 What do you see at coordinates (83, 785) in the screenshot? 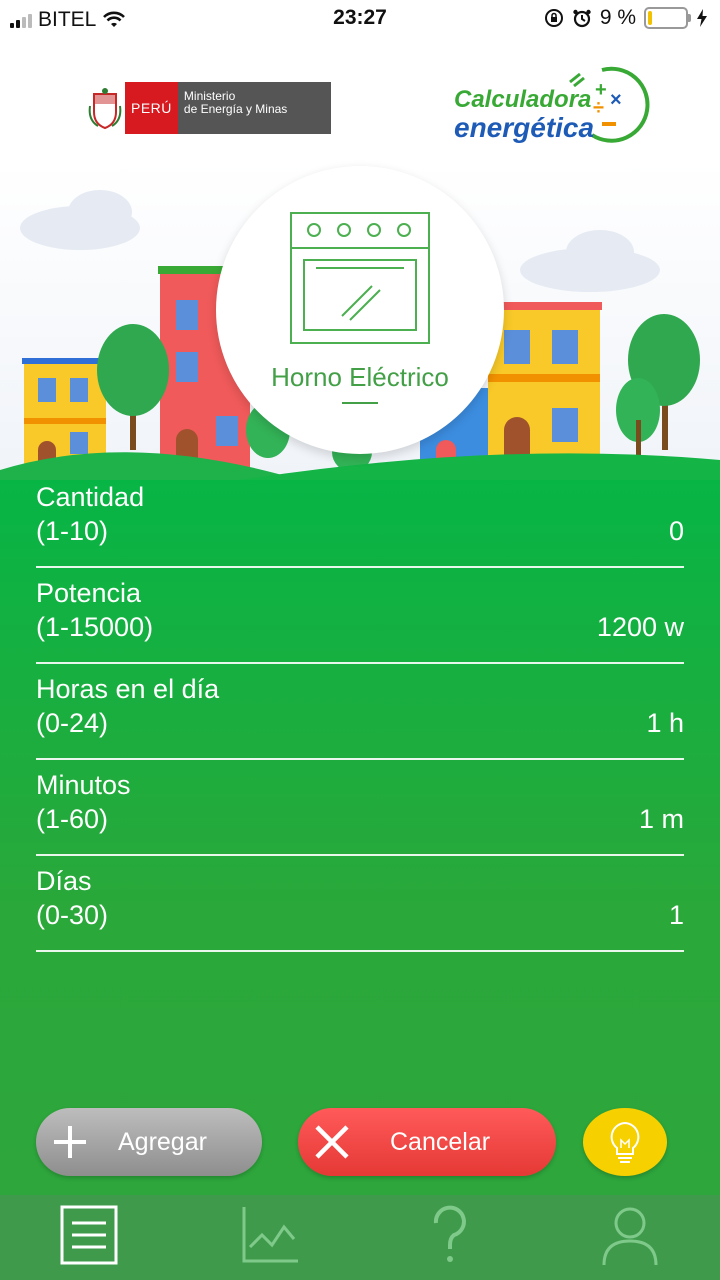
I see `field-label: Minutos` at bounding box center [83, 785].